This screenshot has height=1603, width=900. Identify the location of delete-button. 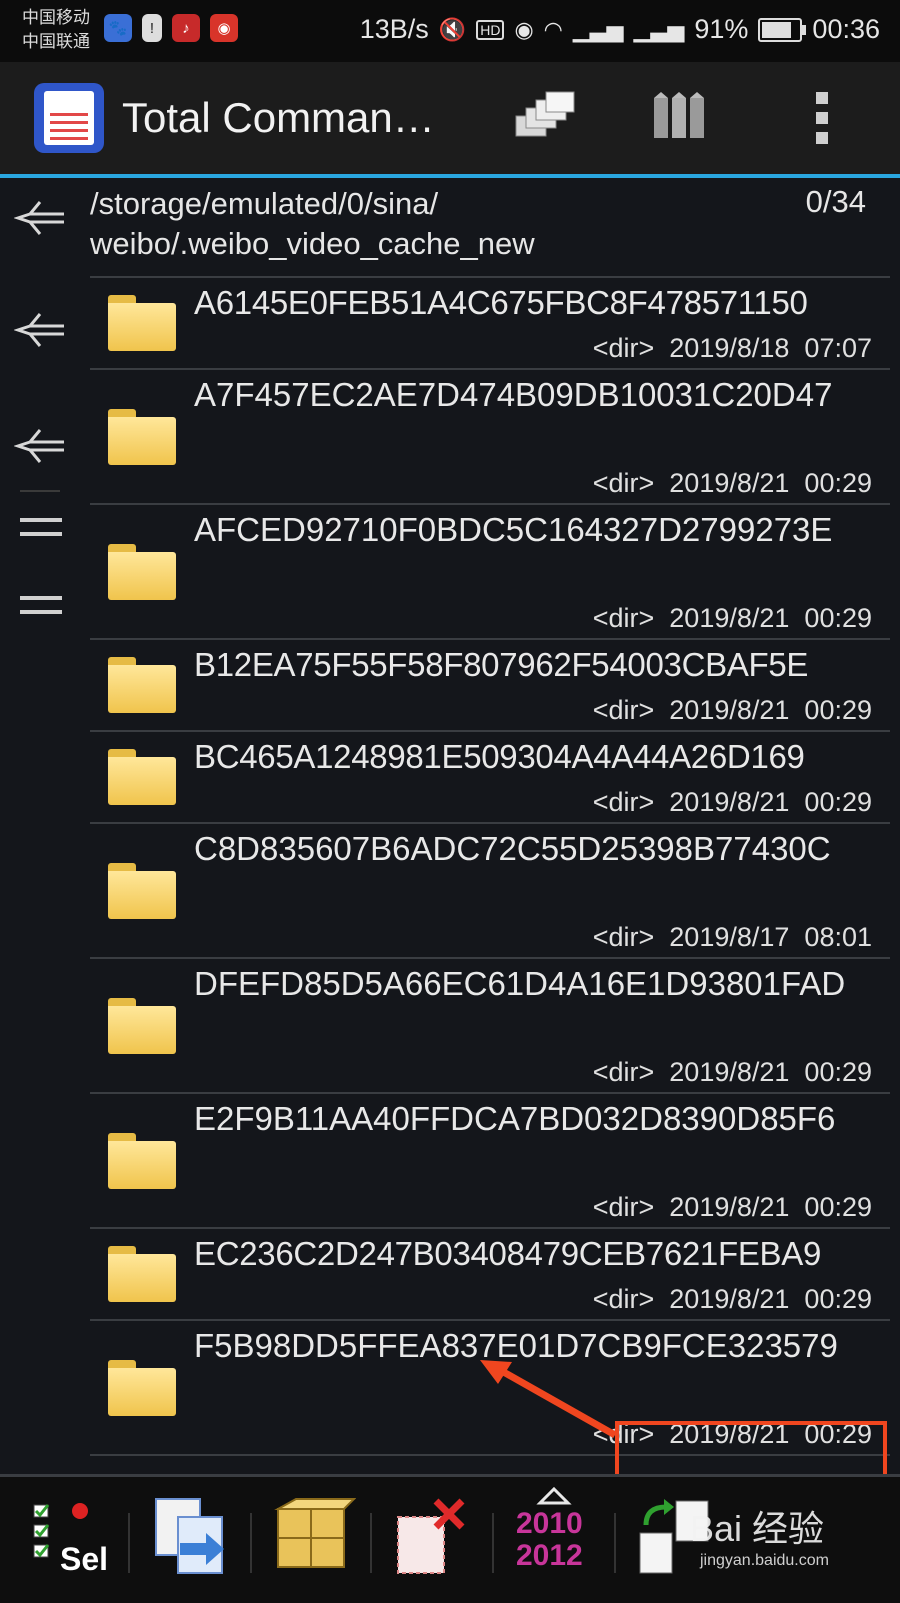
(434, 1537).